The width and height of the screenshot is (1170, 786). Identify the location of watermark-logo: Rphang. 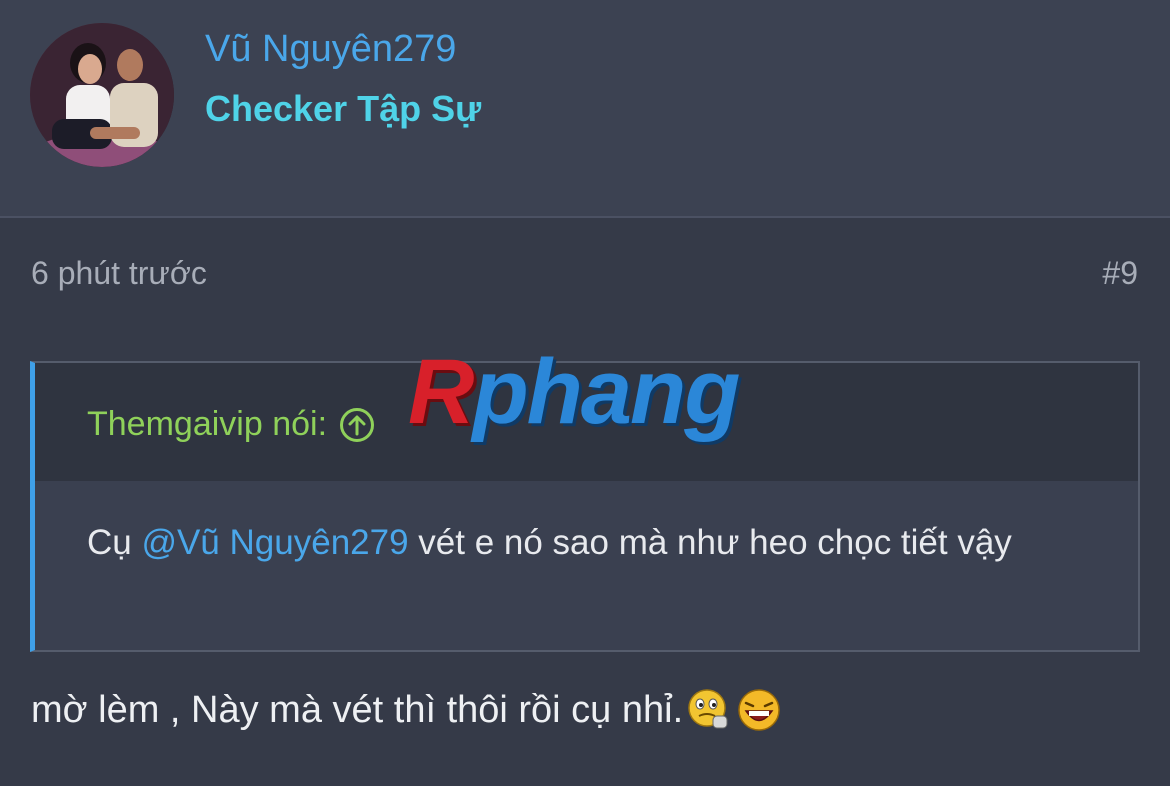
(574, 392).